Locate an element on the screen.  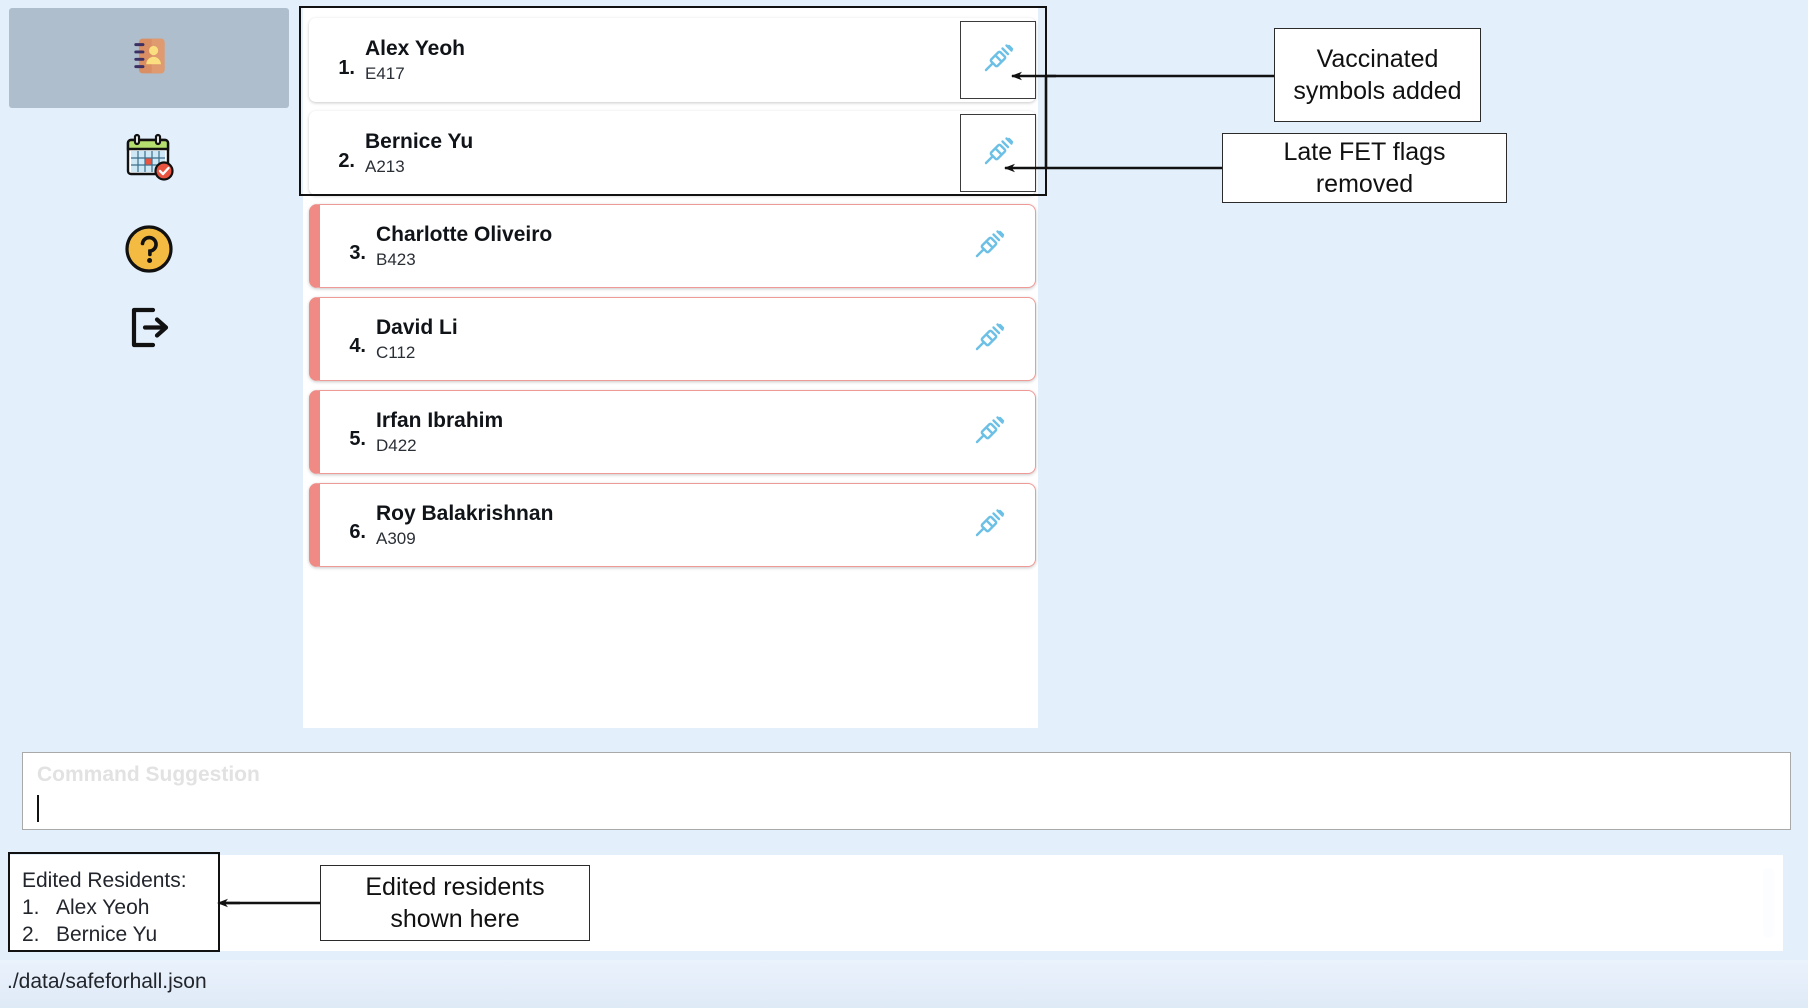
sidebar-item-exit is located at coordinates (149, 329).